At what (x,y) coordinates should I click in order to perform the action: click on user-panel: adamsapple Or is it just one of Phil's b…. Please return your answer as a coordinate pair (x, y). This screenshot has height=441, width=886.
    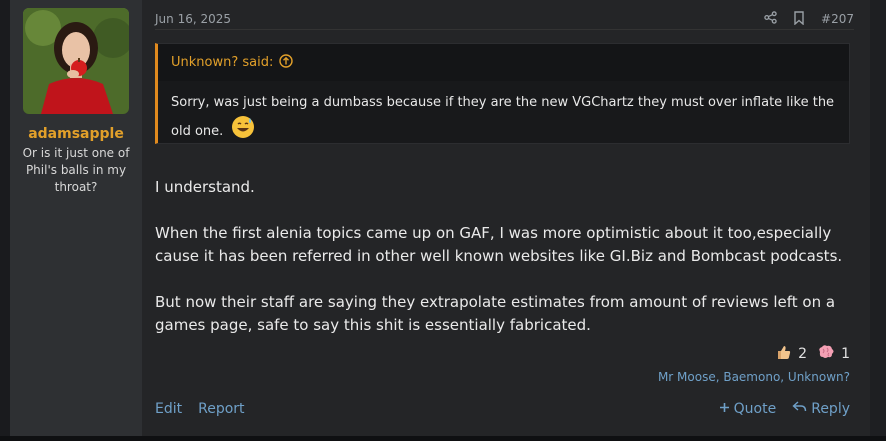
    Looking at the image, I should click on (76, 218).